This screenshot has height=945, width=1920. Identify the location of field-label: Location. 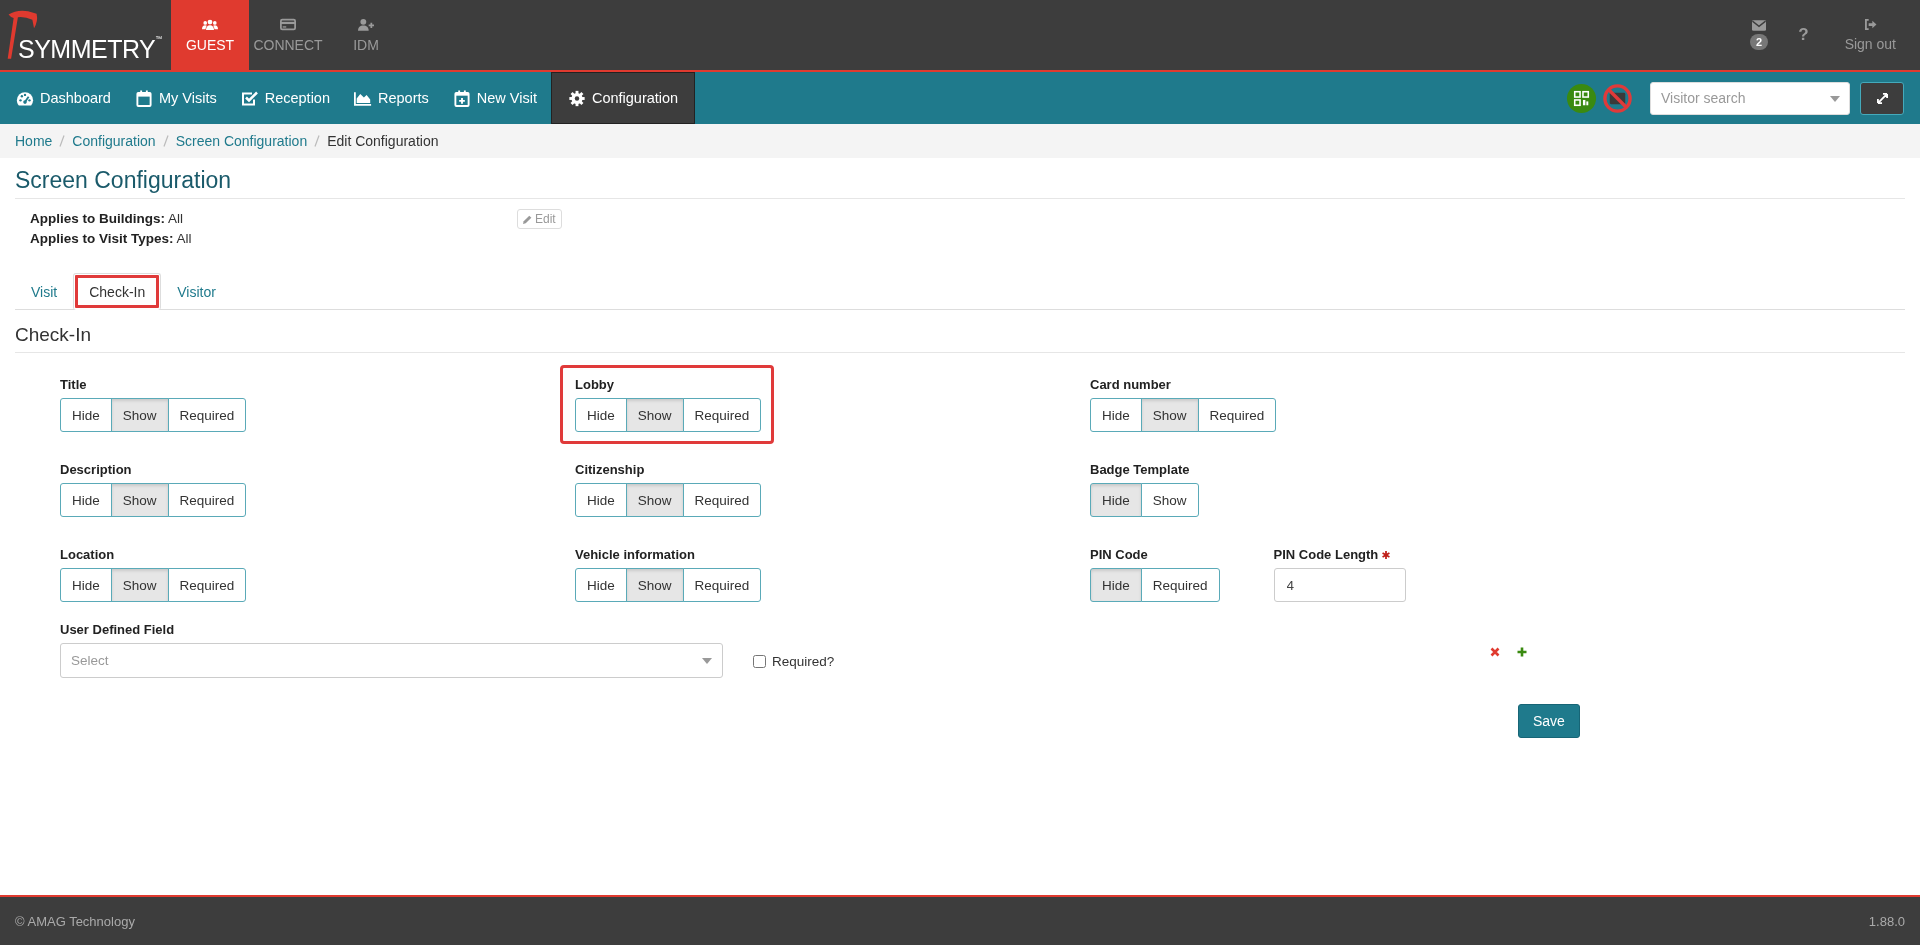
(87, 554).